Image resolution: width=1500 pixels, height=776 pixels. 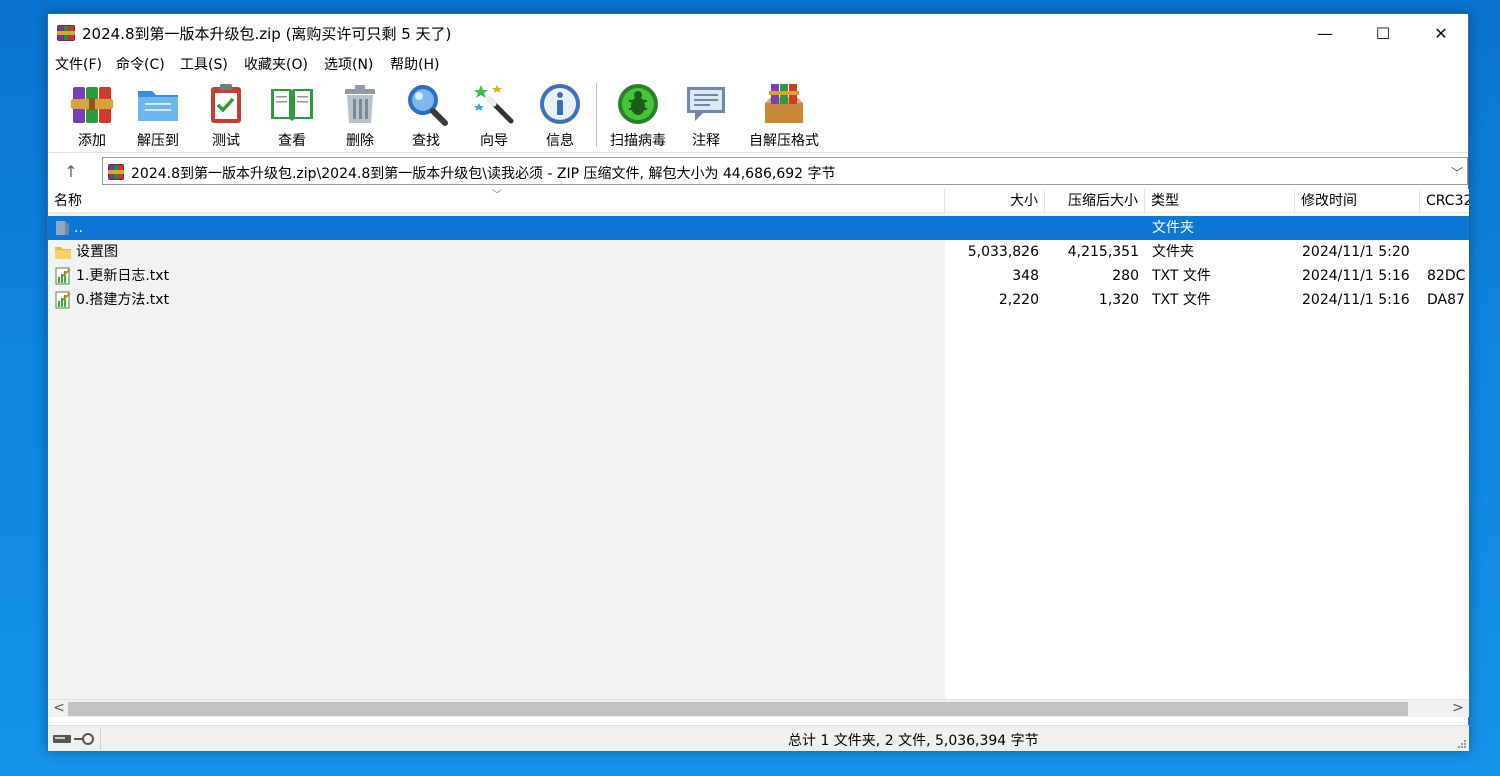 I want to click on add-button: 添加, so click(x=92, y=116).